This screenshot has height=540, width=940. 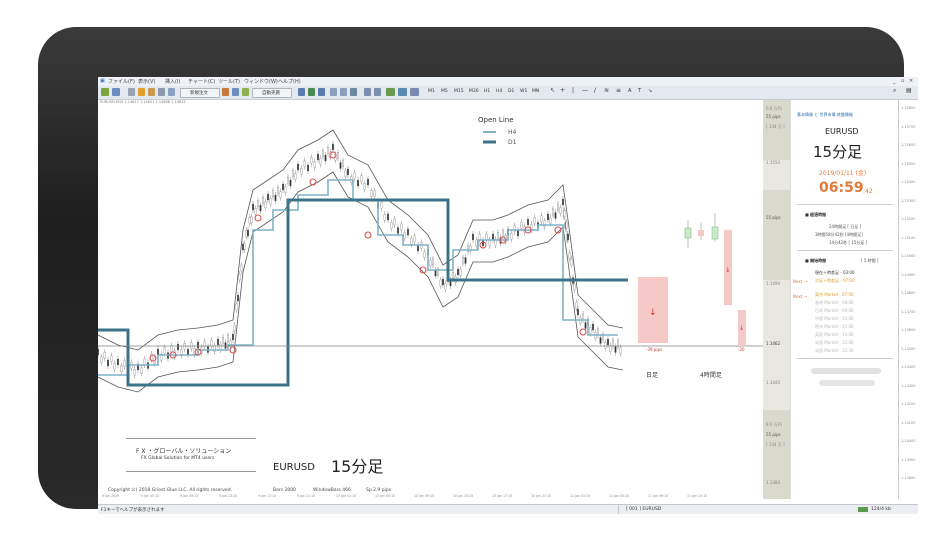 What do you see at coordinates (650, 91) in the screenshot?
I see `arrows-icon: ↘` at bounding box center [650, 91].